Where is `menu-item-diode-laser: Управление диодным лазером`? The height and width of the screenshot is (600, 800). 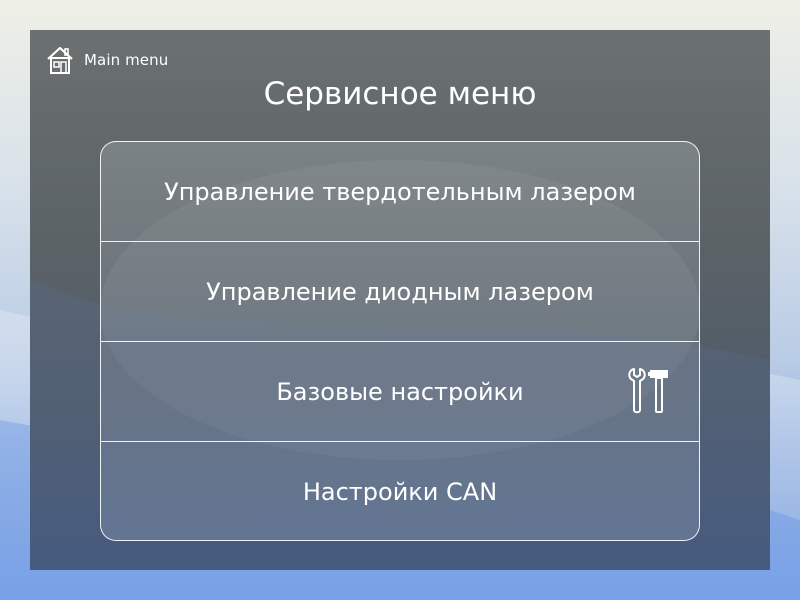 menu-item-diode-laser: Управление диодным лазером is located at coordinates (400, 292).